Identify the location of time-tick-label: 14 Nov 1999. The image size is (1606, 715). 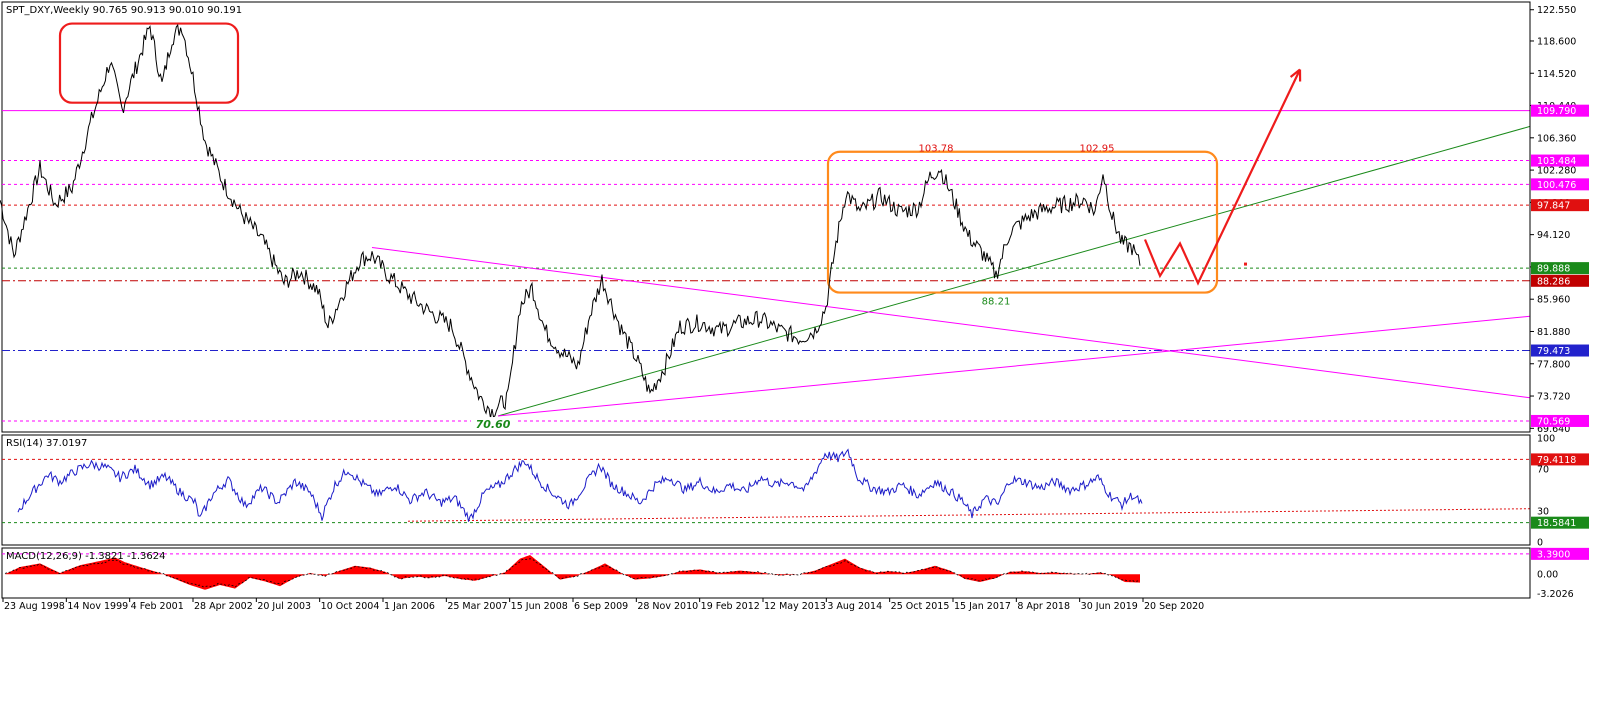
(97, 606).